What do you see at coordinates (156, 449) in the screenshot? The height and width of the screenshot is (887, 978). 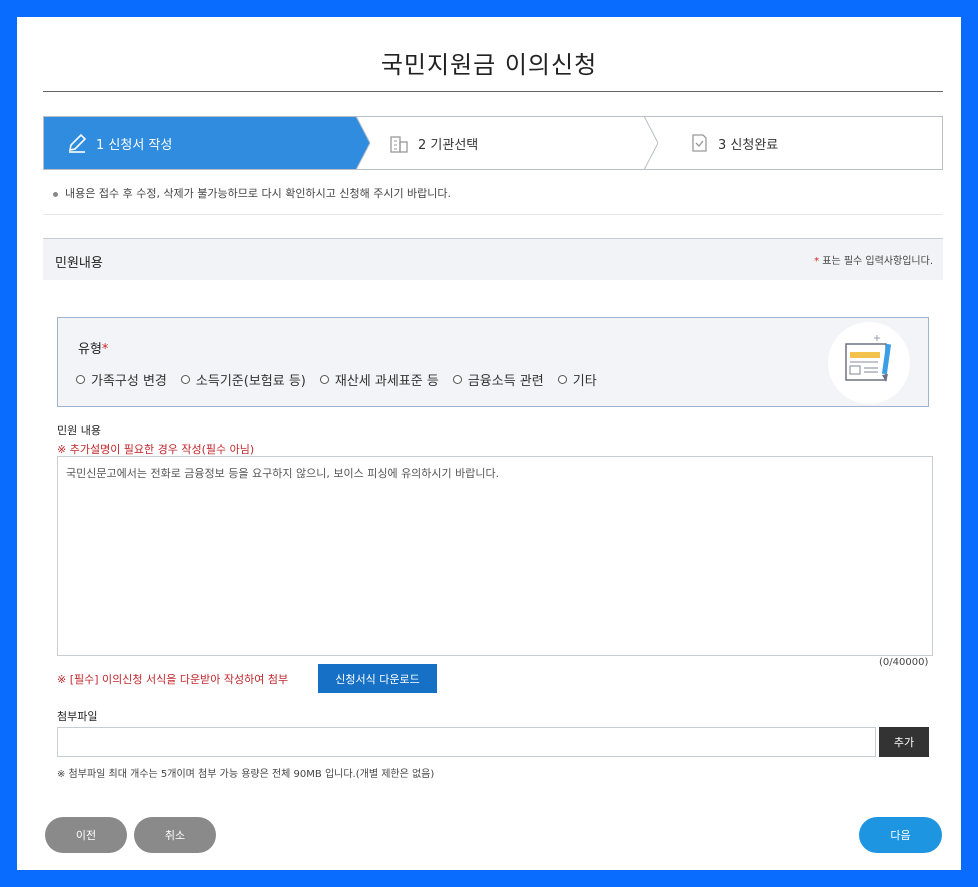 I see `complaint-hint: ※ 추가설명이 필요한 경우 작성(필수 아님)` at bounding box center [156, 449].